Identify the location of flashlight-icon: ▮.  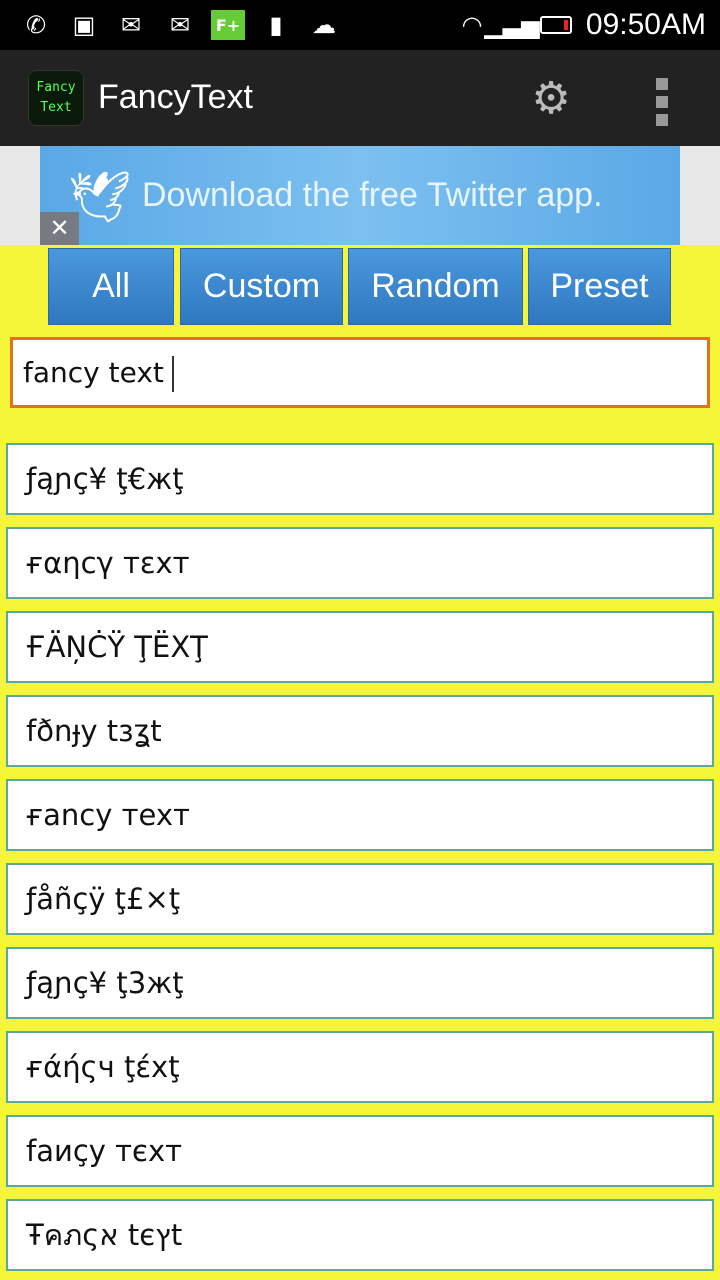
(276, 25).